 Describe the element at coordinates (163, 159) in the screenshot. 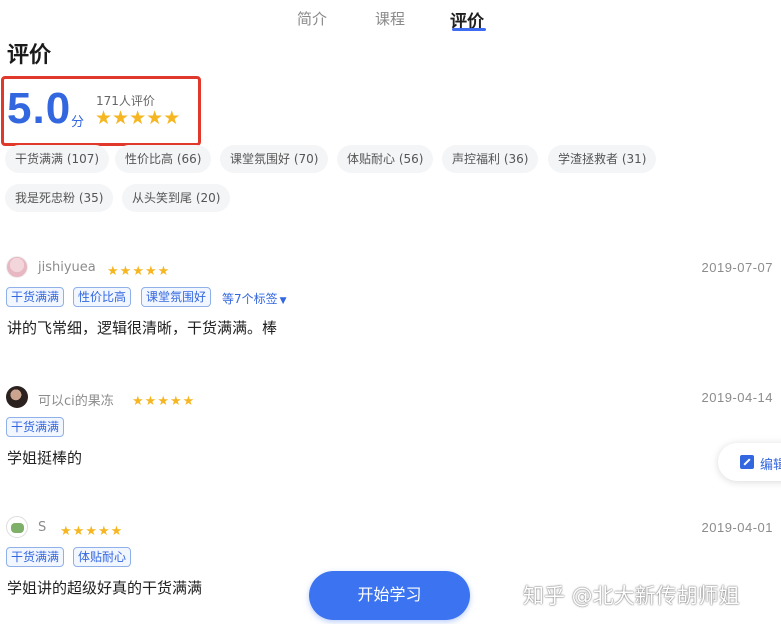

I see `tag-chip: 性价比高 (66)` at that location.